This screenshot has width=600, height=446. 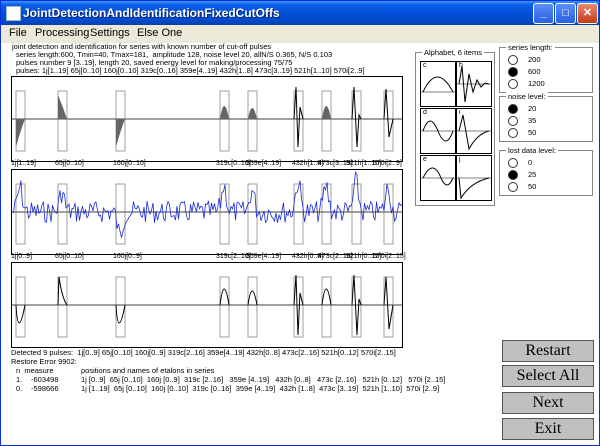 What do you see at coordinates (460, 112) in the screenshot?
I see `alphabet-letter: i` at bounding box center [460, 112].